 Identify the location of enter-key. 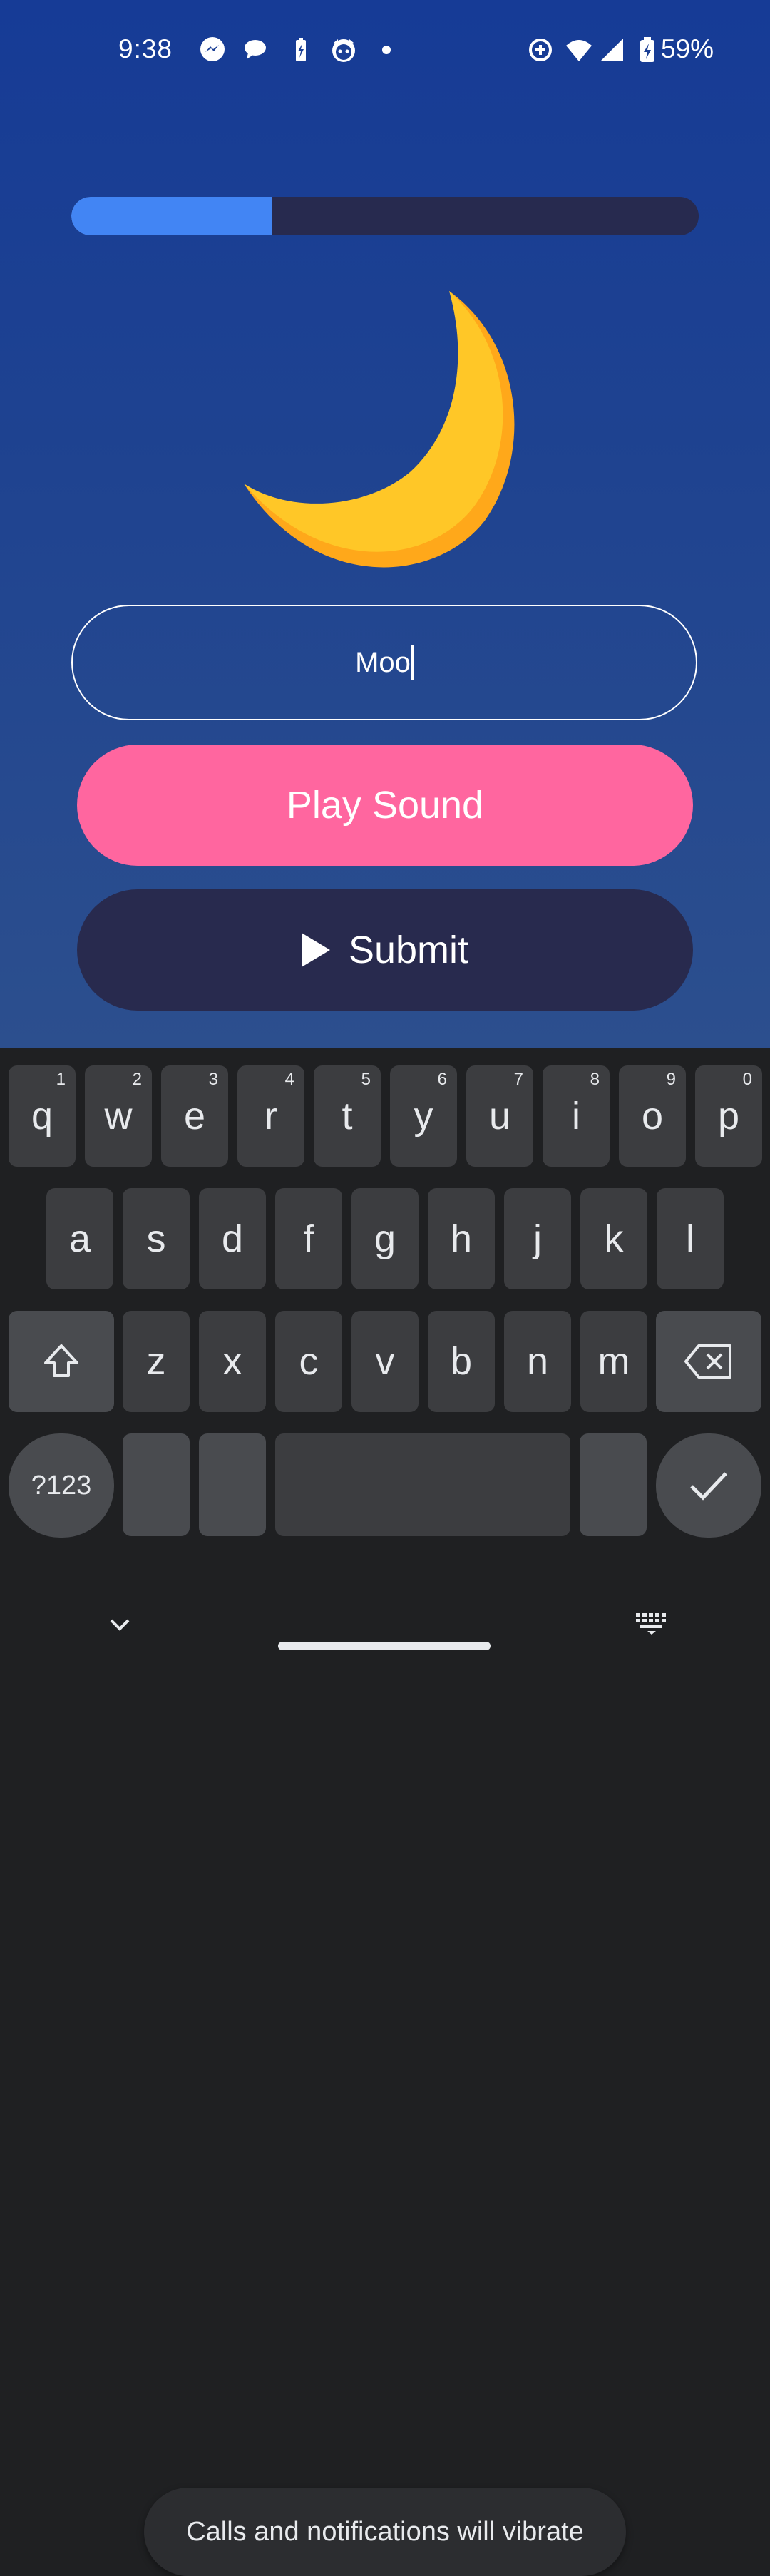
(708, 1486).